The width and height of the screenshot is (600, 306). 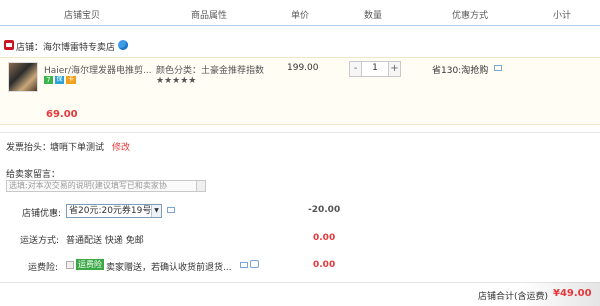 I want to click on rating-stars: ★★★★★, so click(x=176, y=81).